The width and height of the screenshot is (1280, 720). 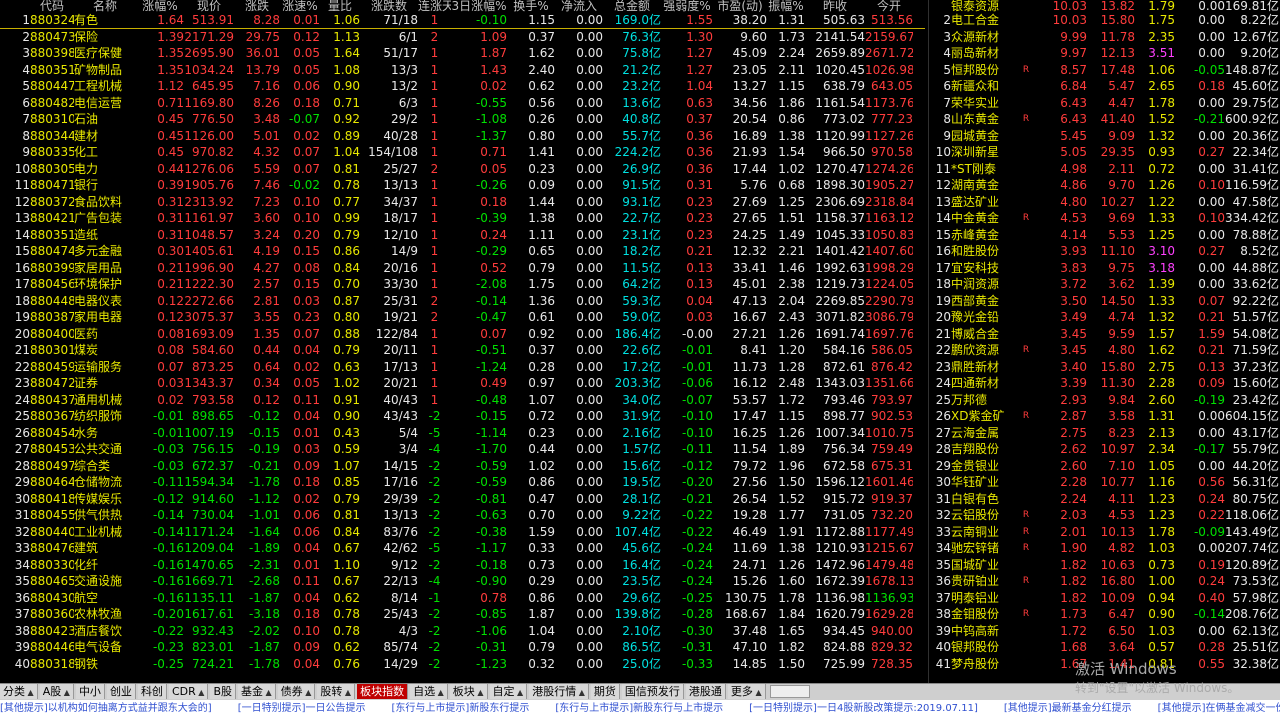 What do you see at coordinates (1104, 449) in the screenshot?
I see `stock-row: 28吉翔股份 2.62 10.97 2.34 -0.17 55.79亿` at bounding box center [1104, 449].